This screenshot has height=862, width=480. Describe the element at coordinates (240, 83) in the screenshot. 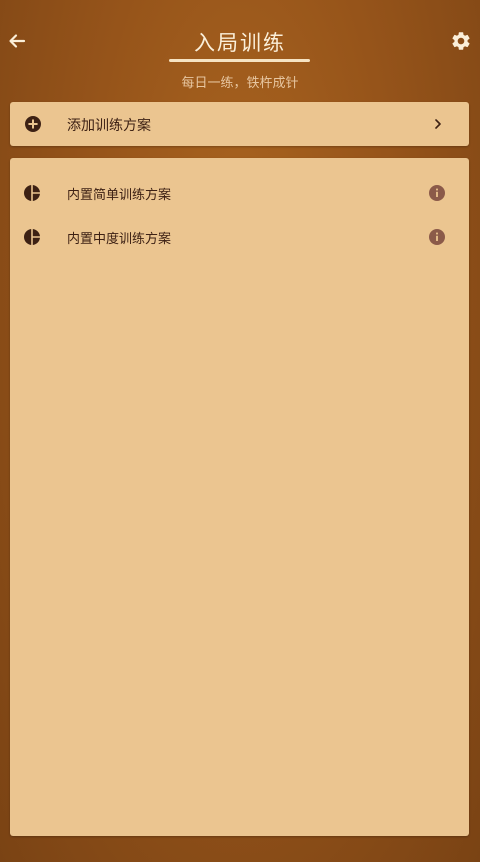

I see `page-subtitle: 每日一练，铁杵成针` at that location.